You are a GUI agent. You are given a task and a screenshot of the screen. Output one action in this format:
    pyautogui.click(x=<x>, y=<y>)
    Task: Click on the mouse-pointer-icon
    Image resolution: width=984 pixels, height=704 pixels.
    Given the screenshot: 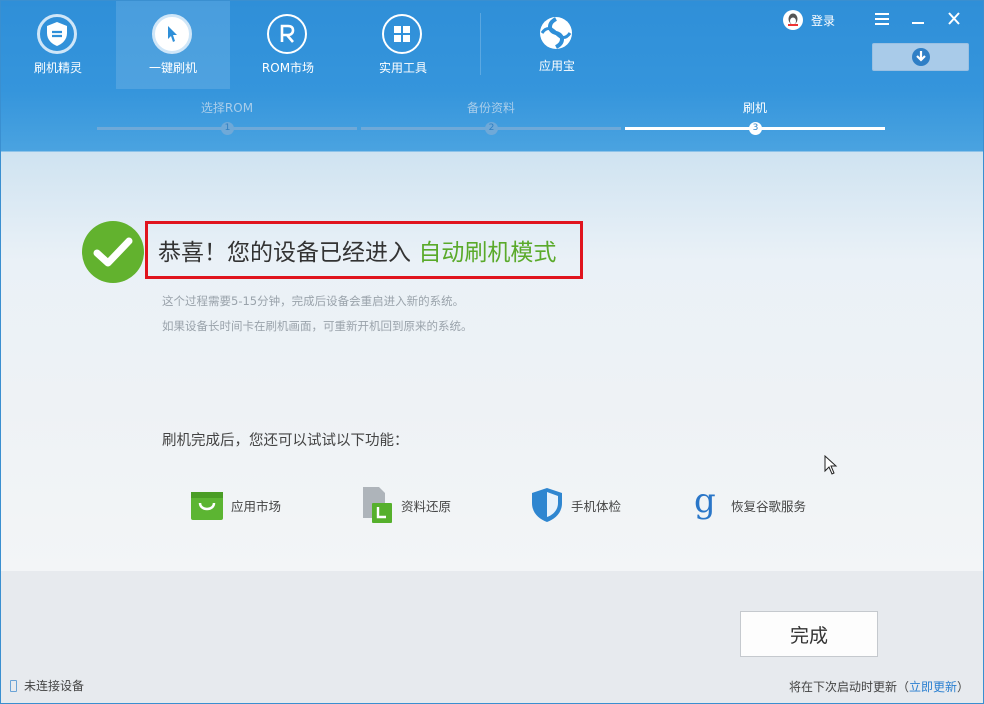 What is the action you would take?
    pyautogui.click(x=831, y=466)
    